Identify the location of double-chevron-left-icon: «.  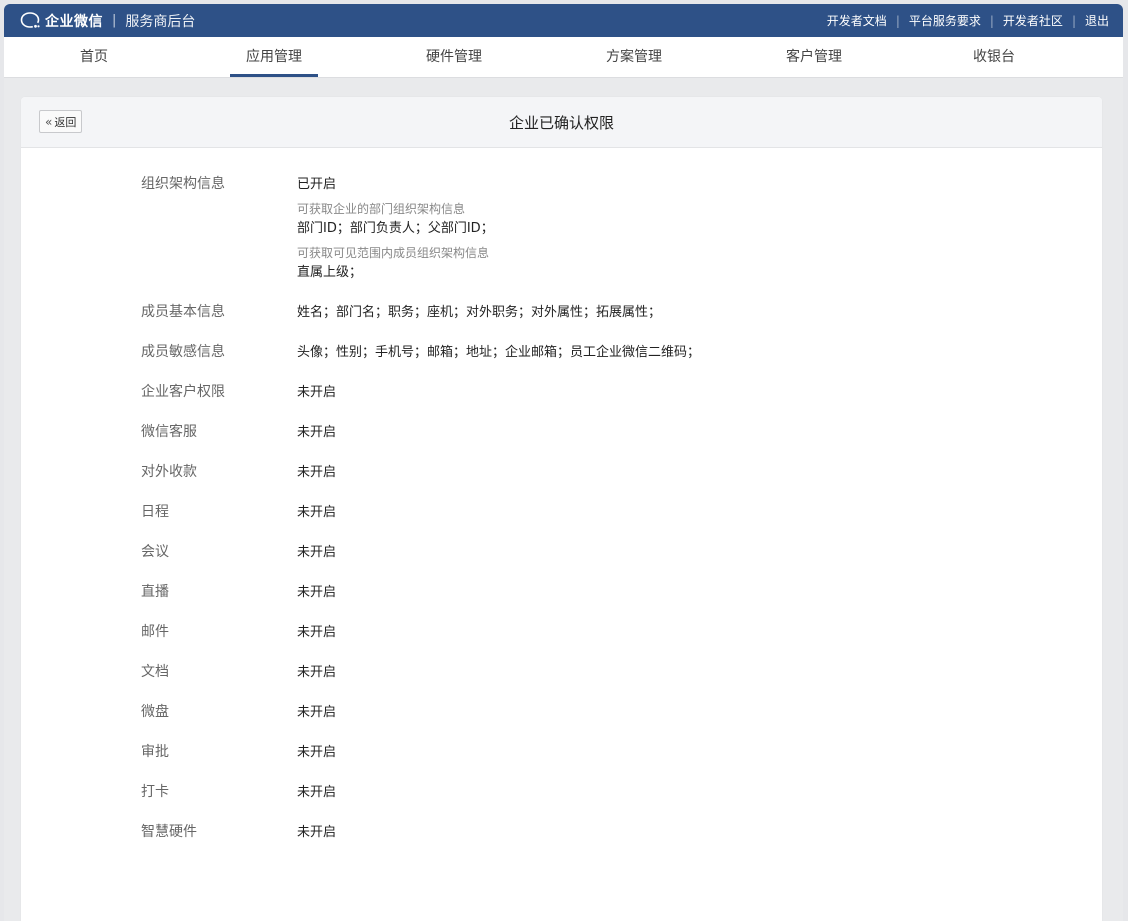
(49, 121).